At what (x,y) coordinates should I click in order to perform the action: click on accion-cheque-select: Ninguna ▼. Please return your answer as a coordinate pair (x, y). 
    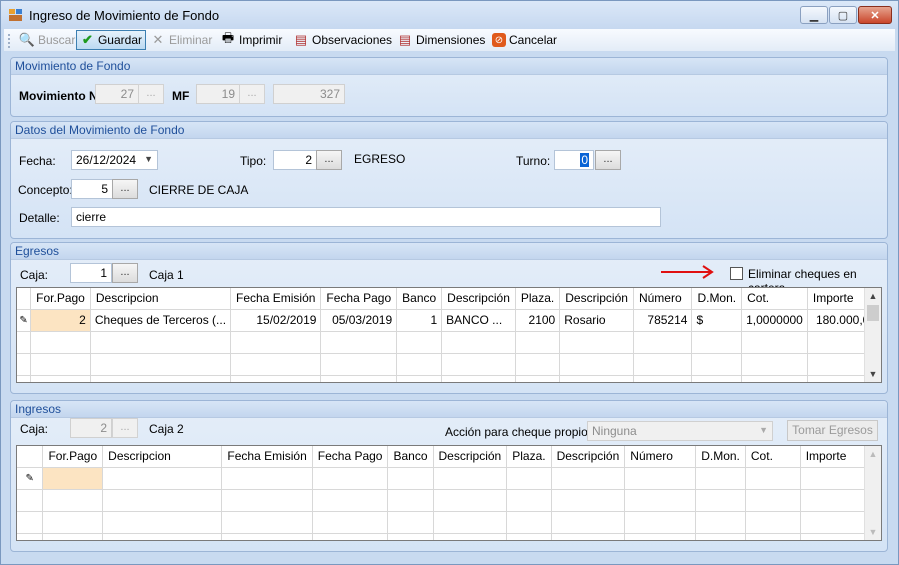
    Looking at the image, I should click on (680, 431).